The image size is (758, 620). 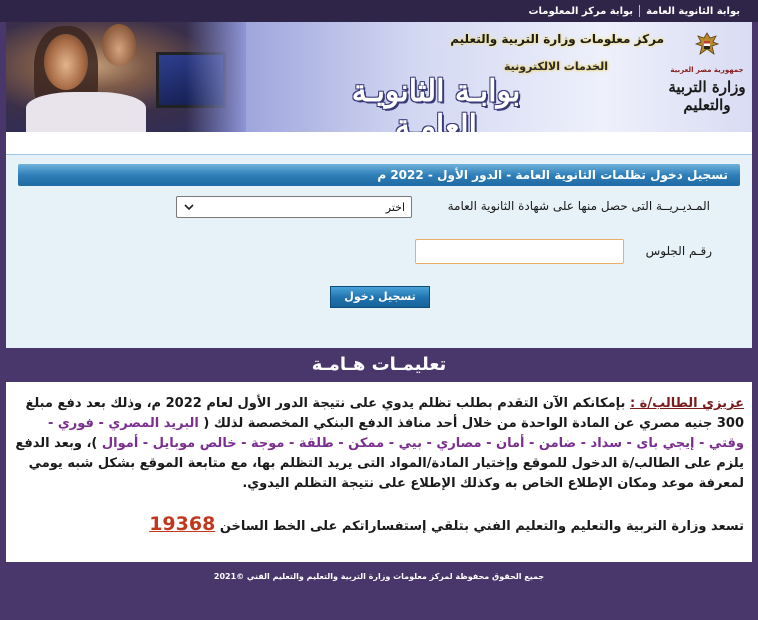 What do you see at coordinates (556, 66) in the screenshot?
I see `banner-subtitle-services: الخدمات الالكترونية` at bounding box center [556, 66].